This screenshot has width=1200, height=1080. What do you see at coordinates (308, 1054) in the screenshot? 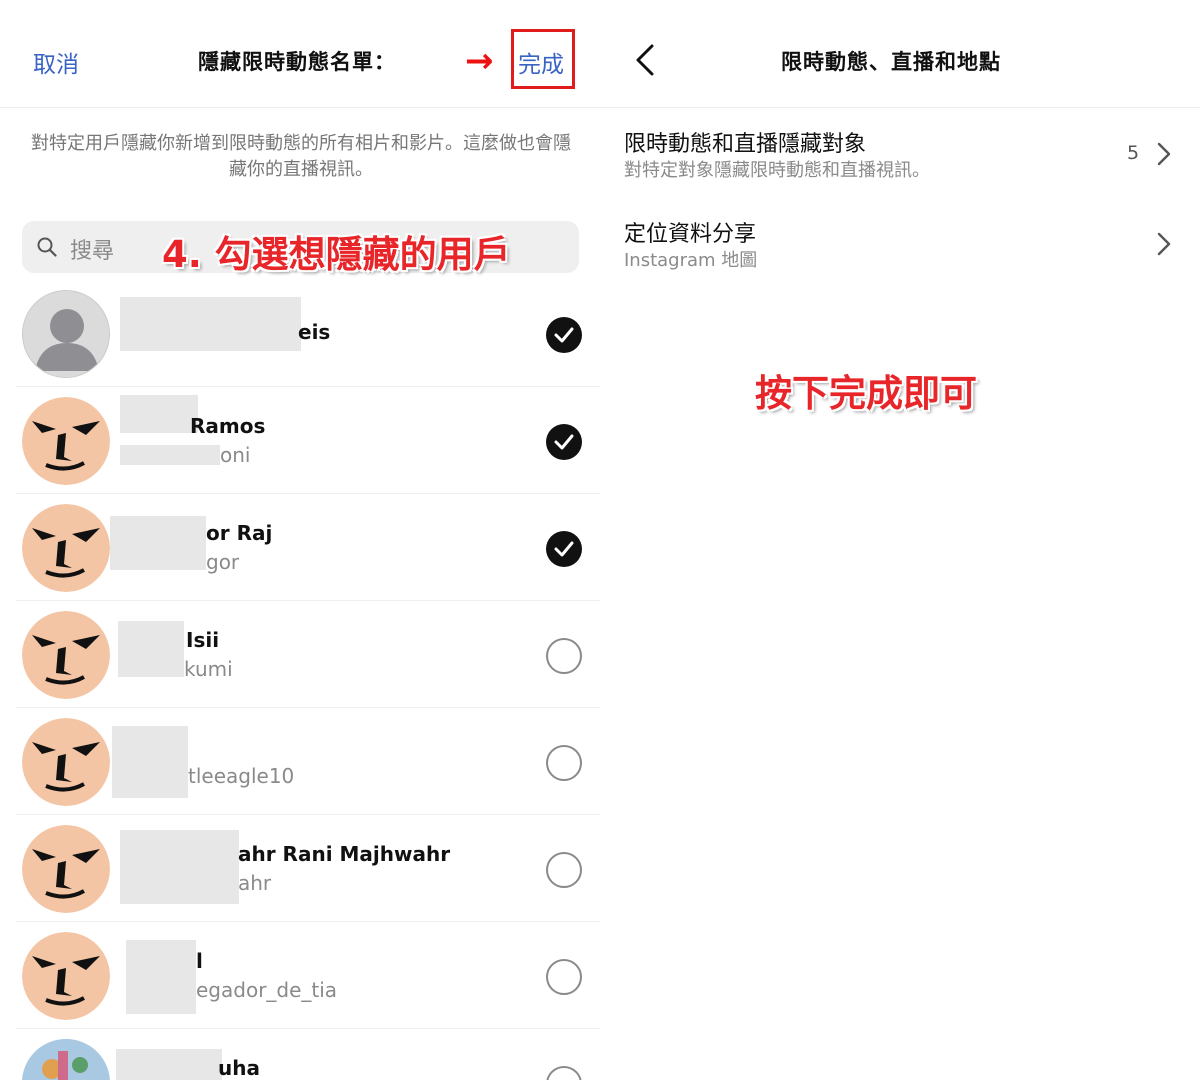
I see `user-row: uha` at bounding box center [308, 1054].